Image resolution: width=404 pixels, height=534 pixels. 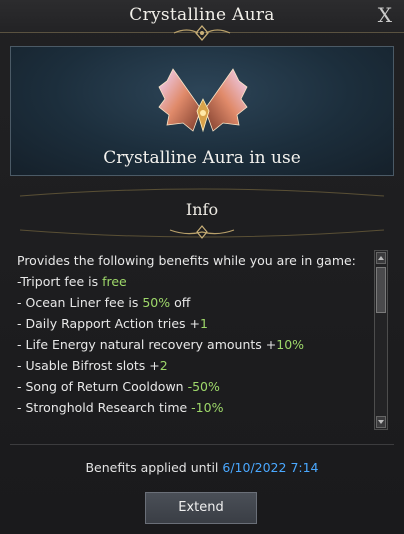 I want to click on benefit-value: 10%, so click(x=290, y=344).